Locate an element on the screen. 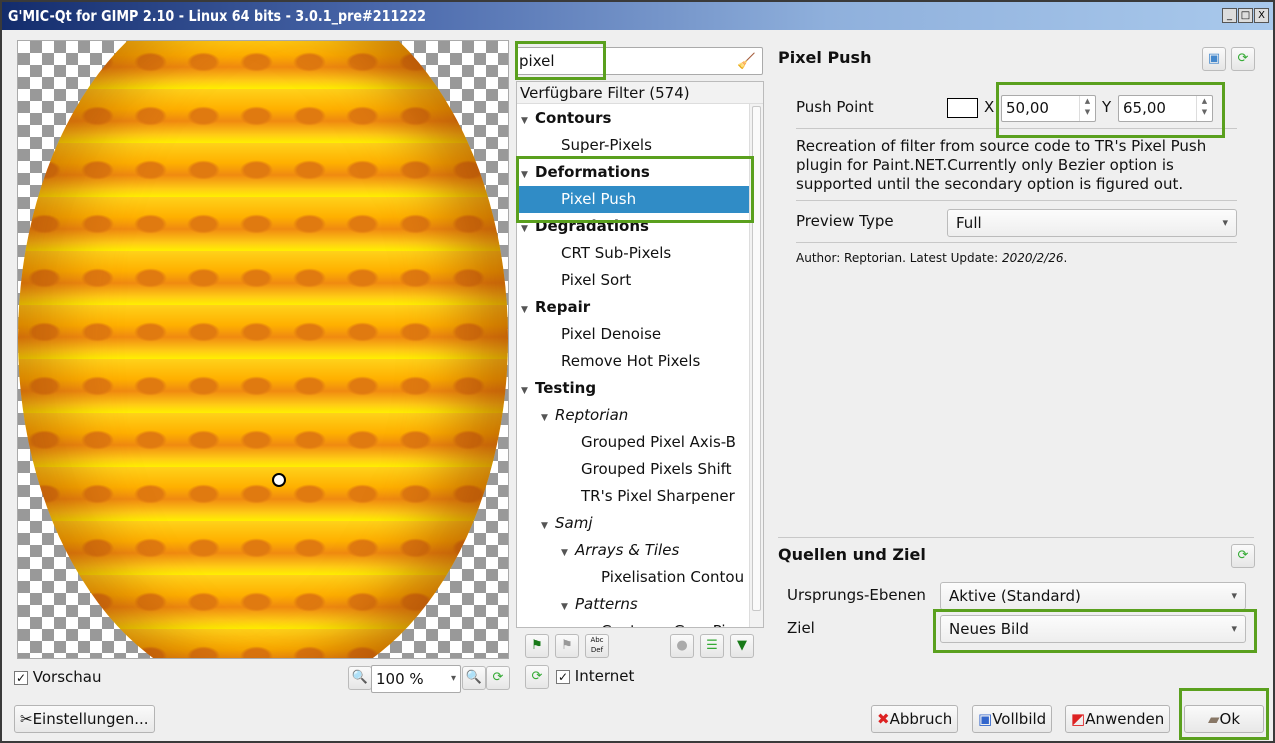 This screenshot has width=1275, height=743. cancel-icon: ✖ is located at coordinates (883, 719).